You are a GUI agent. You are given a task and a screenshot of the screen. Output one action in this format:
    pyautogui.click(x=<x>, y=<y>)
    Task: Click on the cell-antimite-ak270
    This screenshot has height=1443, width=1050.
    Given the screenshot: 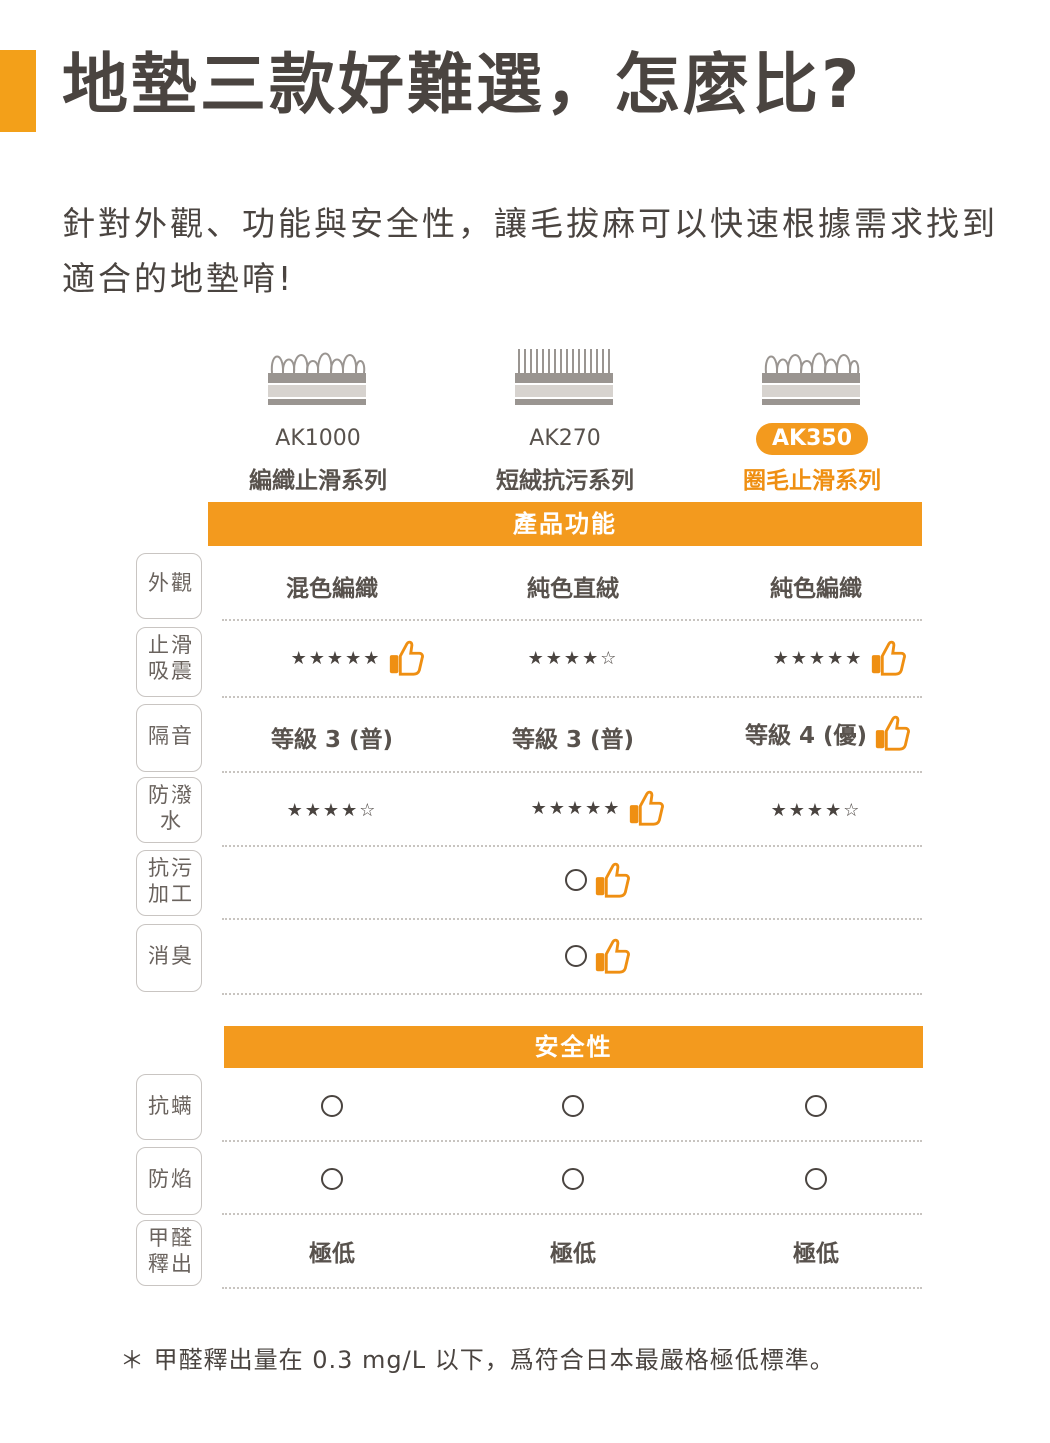 What is the action you would take?
    pyautogui.click(x=573, y=1106)
    